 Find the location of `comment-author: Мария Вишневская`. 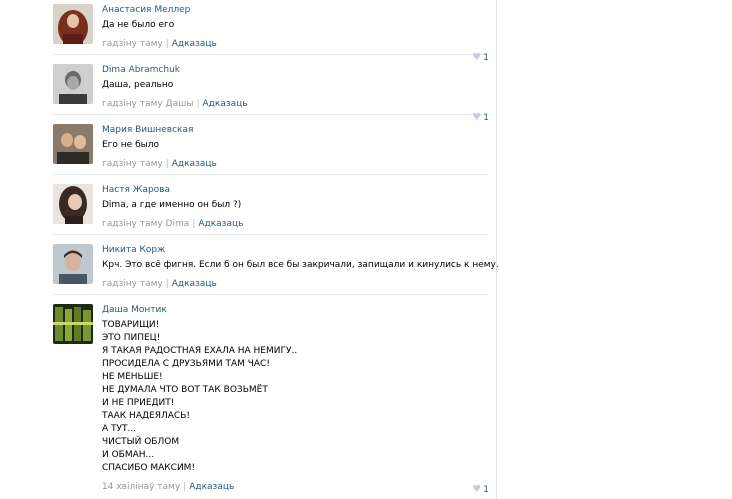

comment-author: Мария Вишневская is located at coordinates (295, 130).